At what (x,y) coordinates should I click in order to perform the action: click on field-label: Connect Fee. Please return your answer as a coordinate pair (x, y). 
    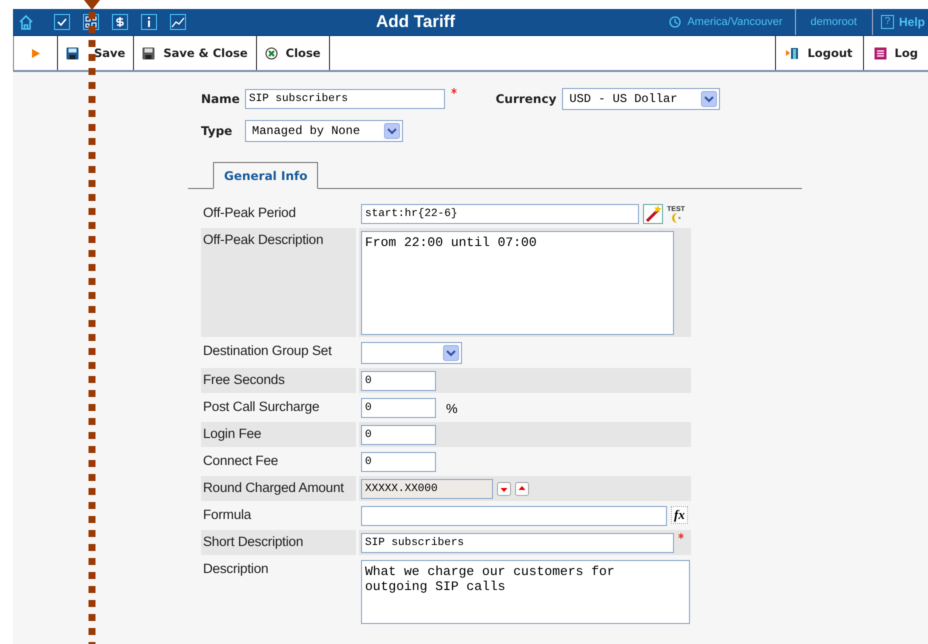
    Looking at the image, I should click on (241, 461).